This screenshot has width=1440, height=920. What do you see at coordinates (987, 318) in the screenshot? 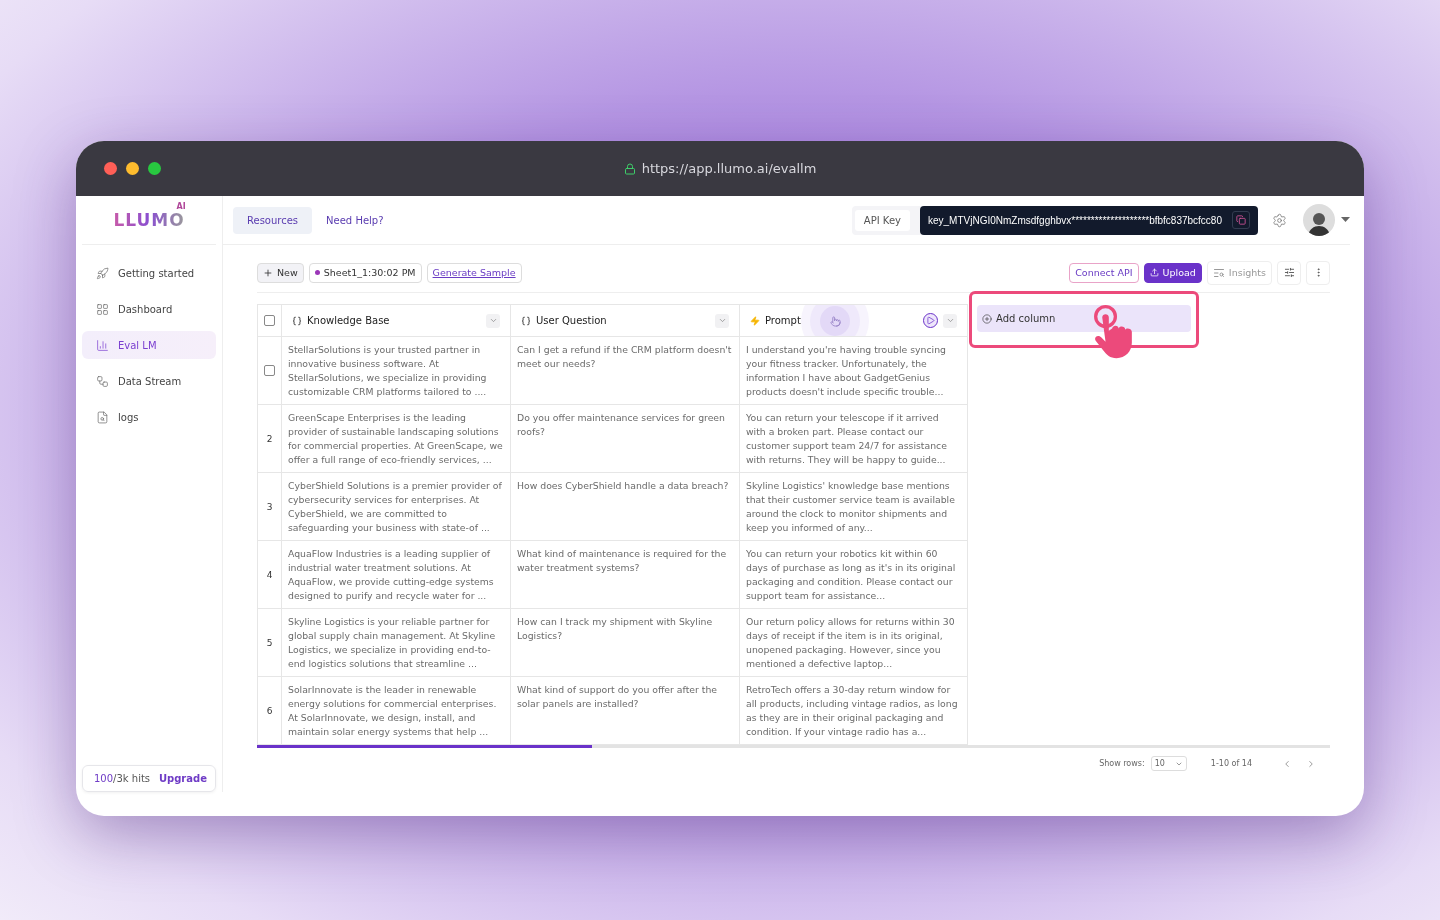
I see `plus-circle-icon` at bounding box center [987, 318].